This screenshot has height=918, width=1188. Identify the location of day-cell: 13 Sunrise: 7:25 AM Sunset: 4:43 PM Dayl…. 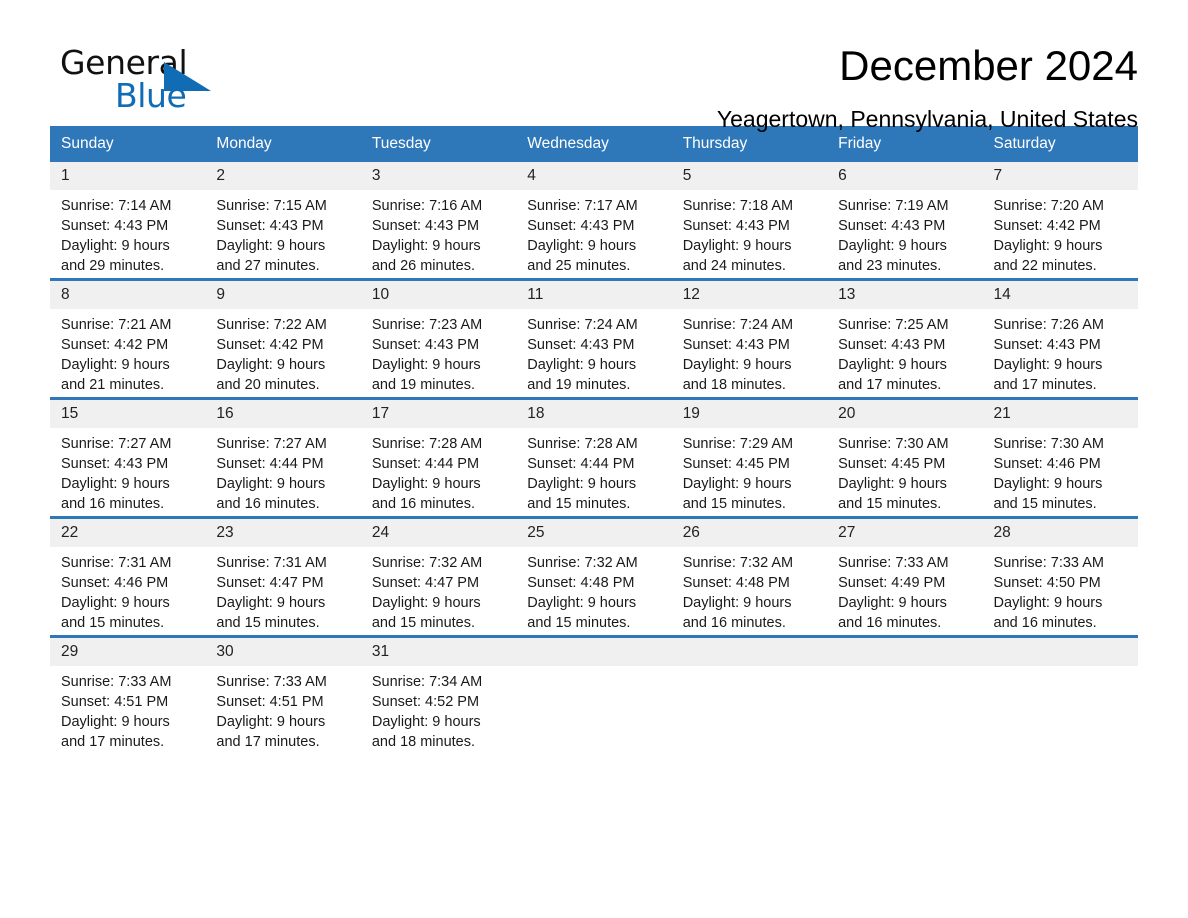
(905, 339).